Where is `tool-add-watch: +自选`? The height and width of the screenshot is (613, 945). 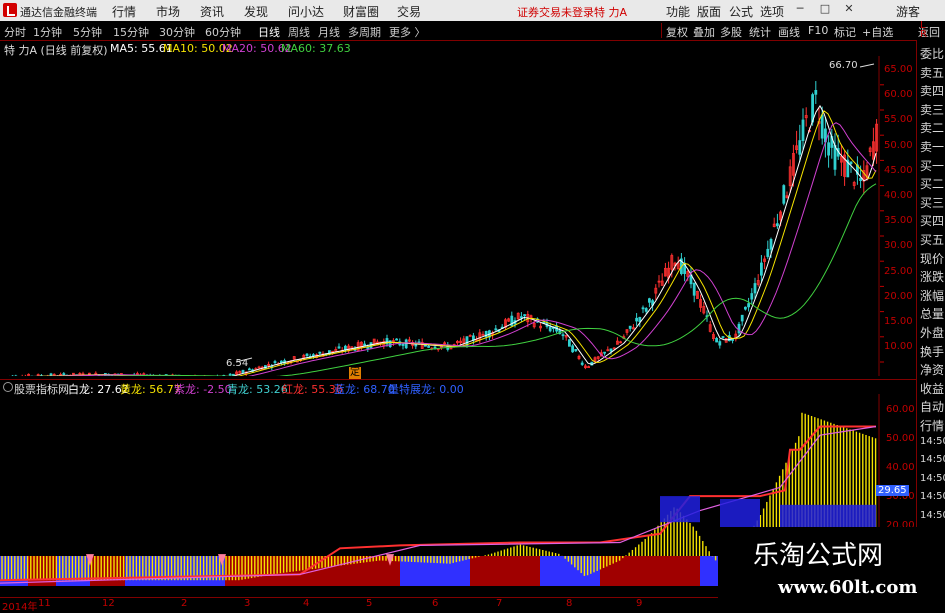
tool-add-watch: +自选 is located at coordinates (877, 32).